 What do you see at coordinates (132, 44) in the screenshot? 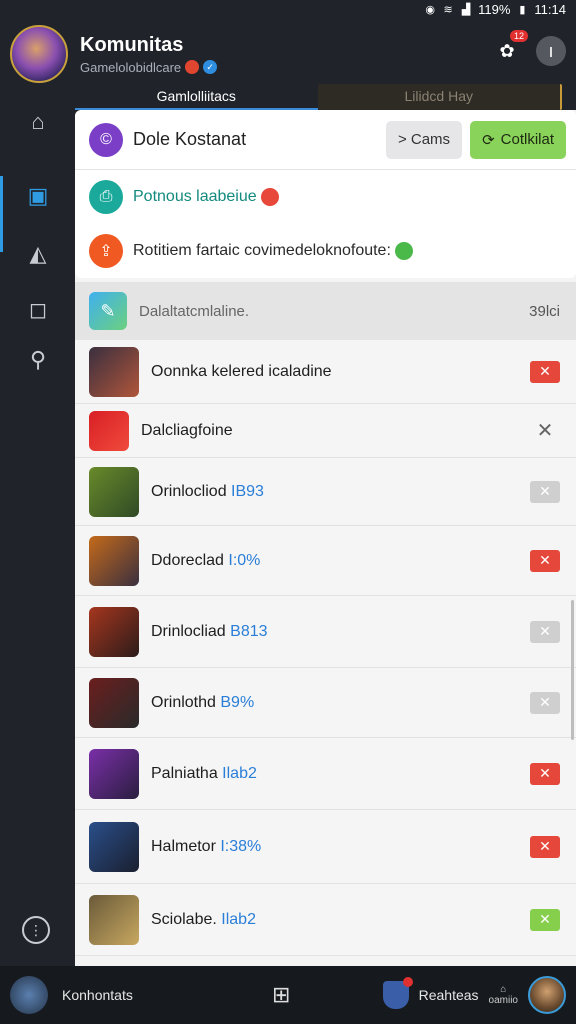
I see `page-title: Komunitas` at bounding box center [132, 44].